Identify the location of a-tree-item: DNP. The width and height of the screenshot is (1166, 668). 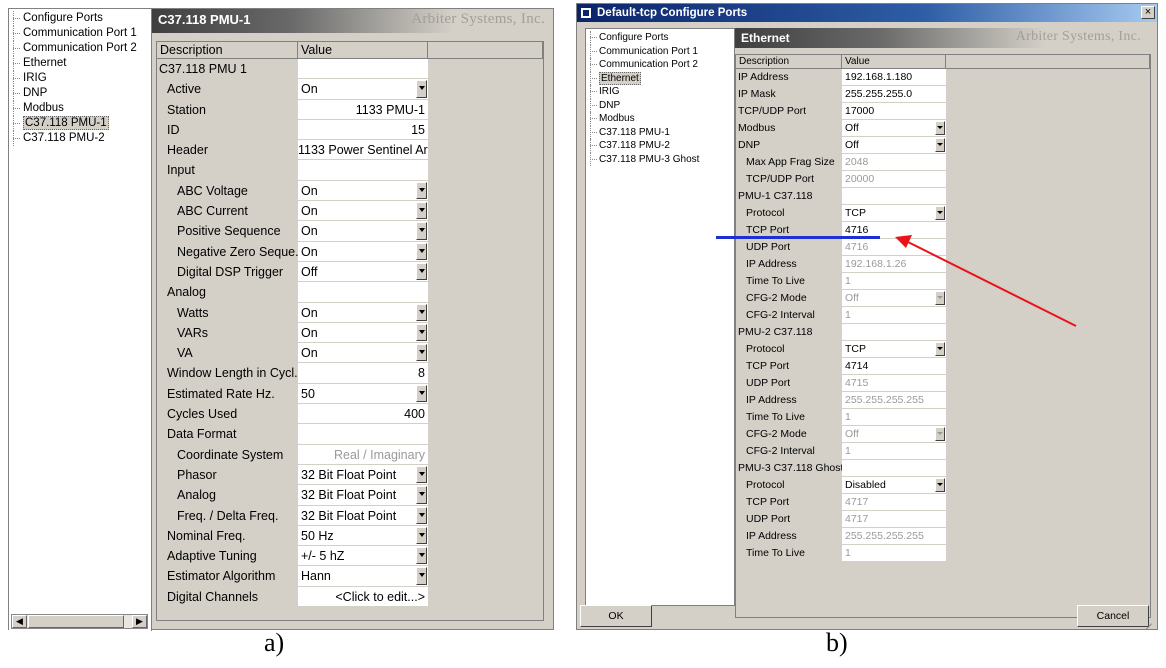
(80, 93).